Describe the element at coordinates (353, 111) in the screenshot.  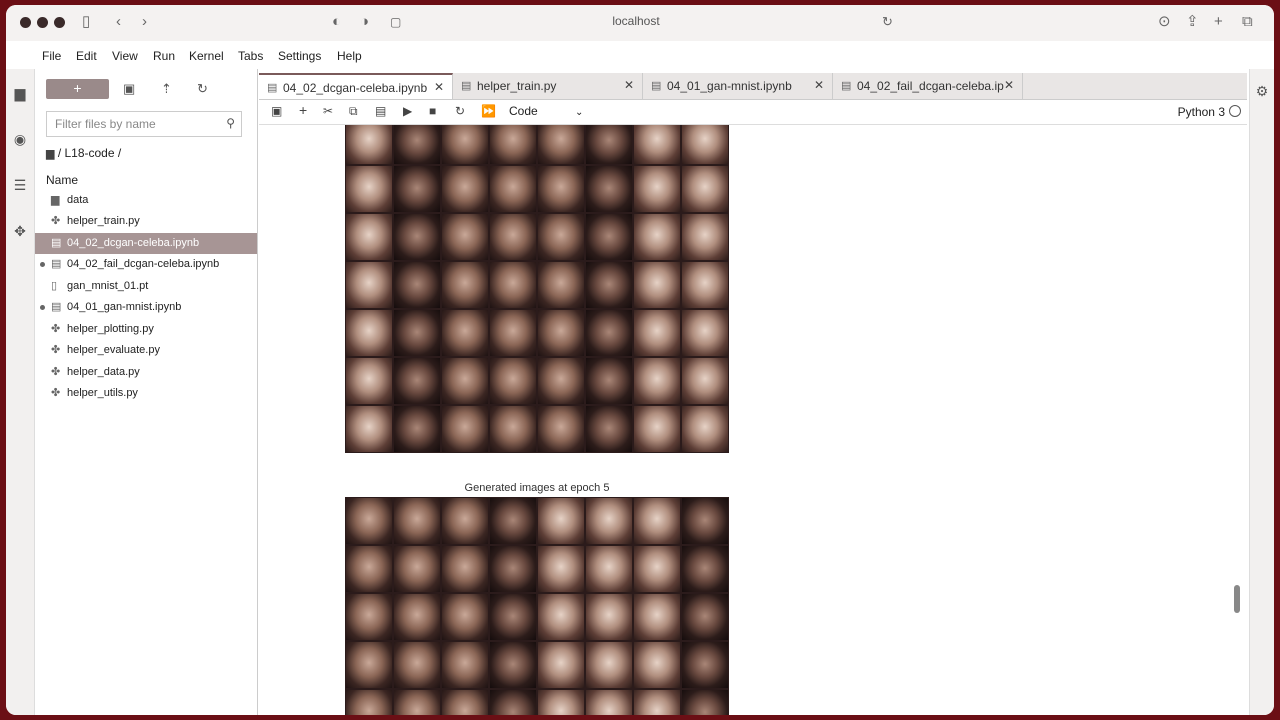
I see `copy-icon: ⧉` at that location.